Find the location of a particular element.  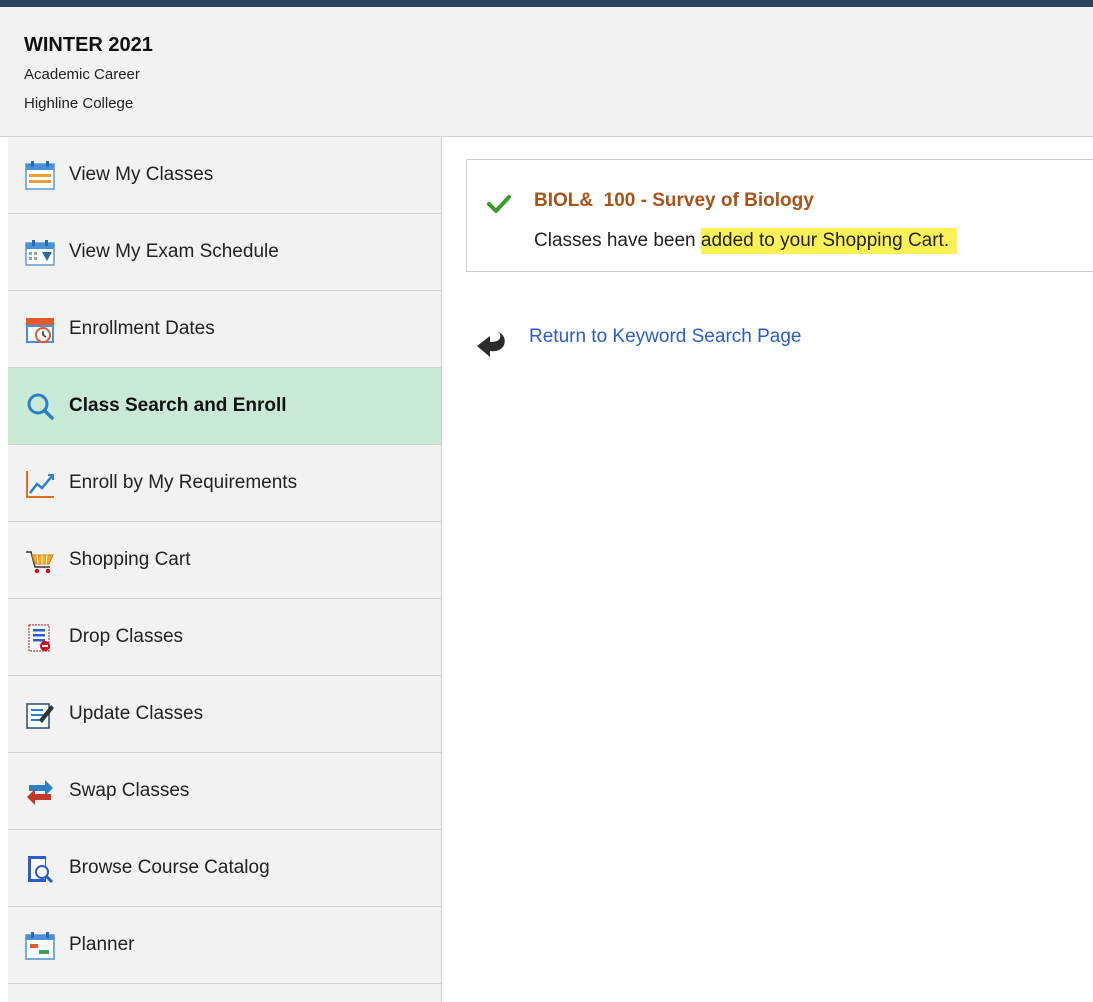

sidebar-item-view-my-classes: View My Classes is located at coordinates (224, 175).